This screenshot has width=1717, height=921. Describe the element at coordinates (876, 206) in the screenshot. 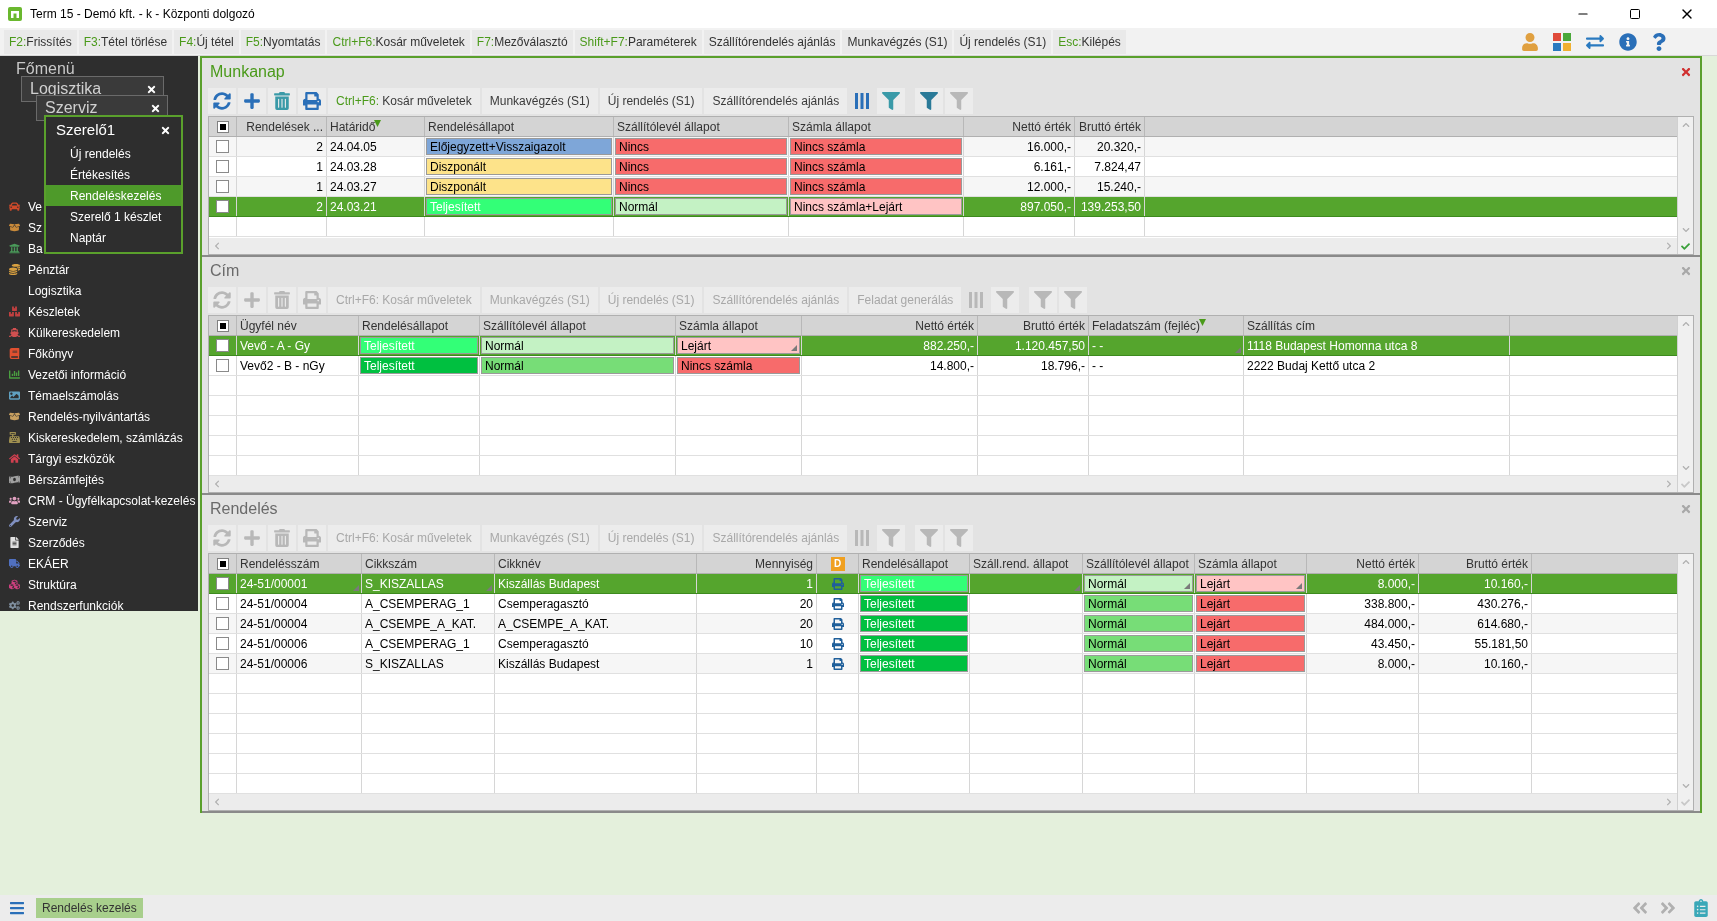

I see `table-cell: Nincs számla+Lejárt` at that location.